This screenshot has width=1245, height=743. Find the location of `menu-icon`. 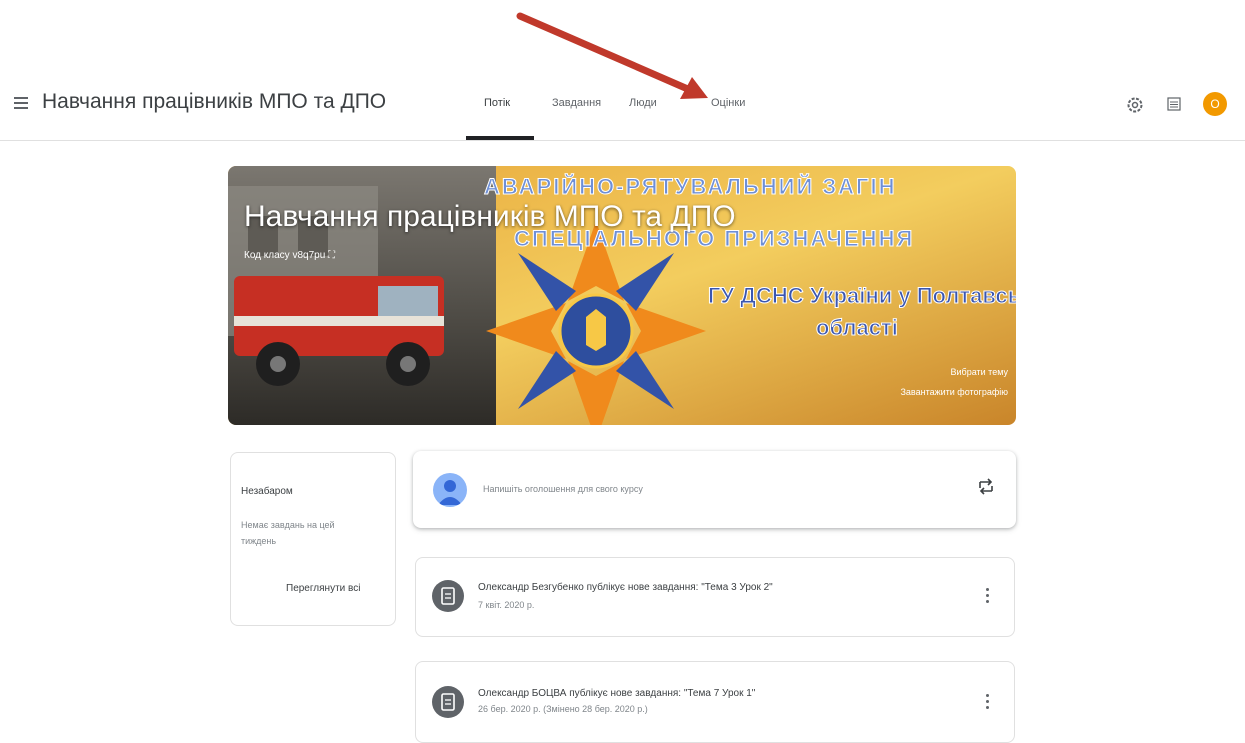

menu-icon is located at coordinates (23, 103).